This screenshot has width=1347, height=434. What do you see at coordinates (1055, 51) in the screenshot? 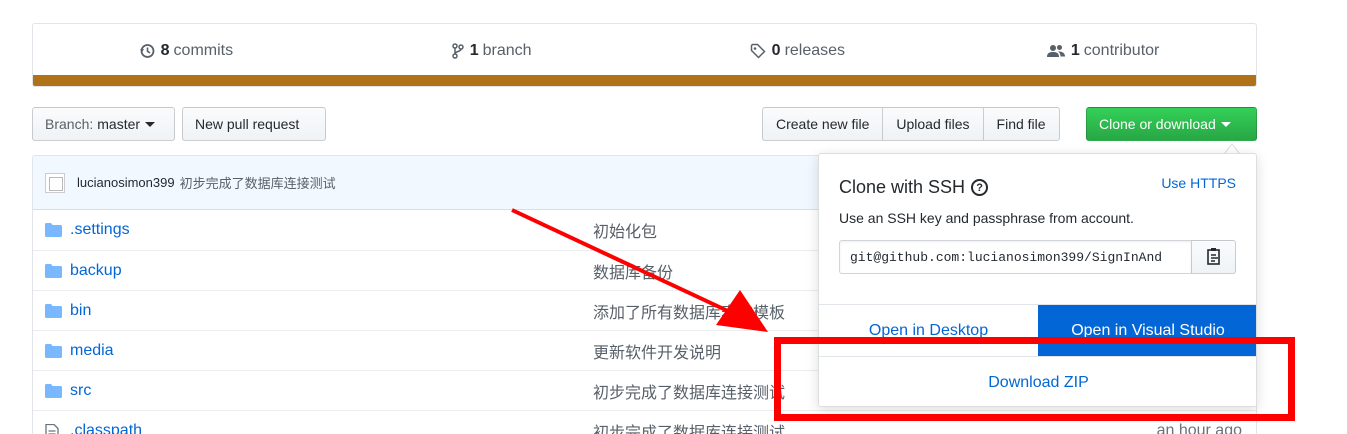
I see `people-icon` at bounding box center [1055, 51].